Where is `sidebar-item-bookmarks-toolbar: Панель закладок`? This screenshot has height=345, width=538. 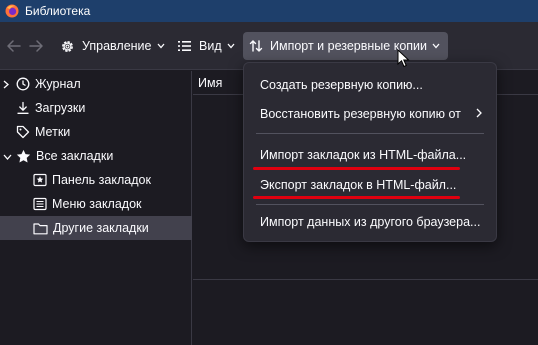 sidebar-item-bookmarks-toolbar: Панель закладок is located at coordinates (96, 180).